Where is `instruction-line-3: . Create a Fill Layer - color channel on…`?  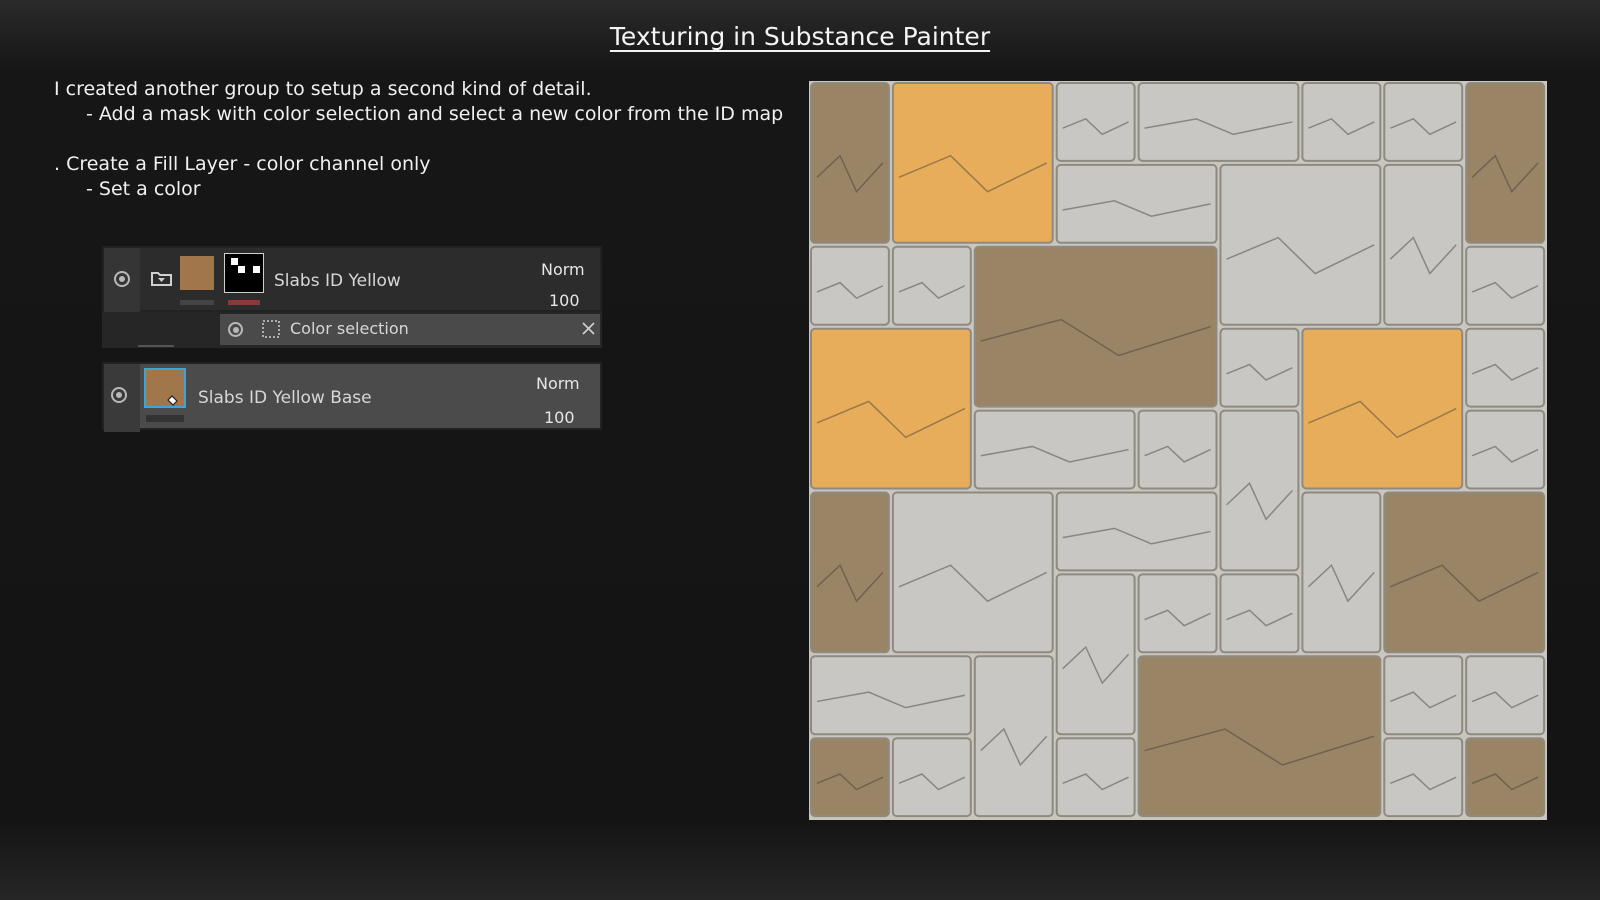
instruction-line-3: . Create a Fill Layer - color channel on… is located at coordinates (242, 164).